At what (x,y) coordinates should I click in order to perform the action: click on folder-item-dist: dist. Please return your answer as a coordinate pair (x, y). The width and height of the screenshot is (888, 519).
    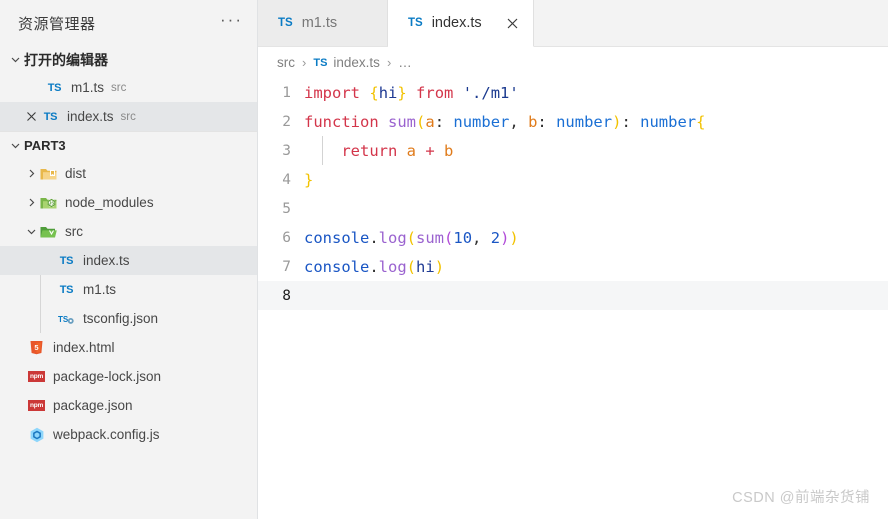
    Looking at the image, I should click on (128, 173).